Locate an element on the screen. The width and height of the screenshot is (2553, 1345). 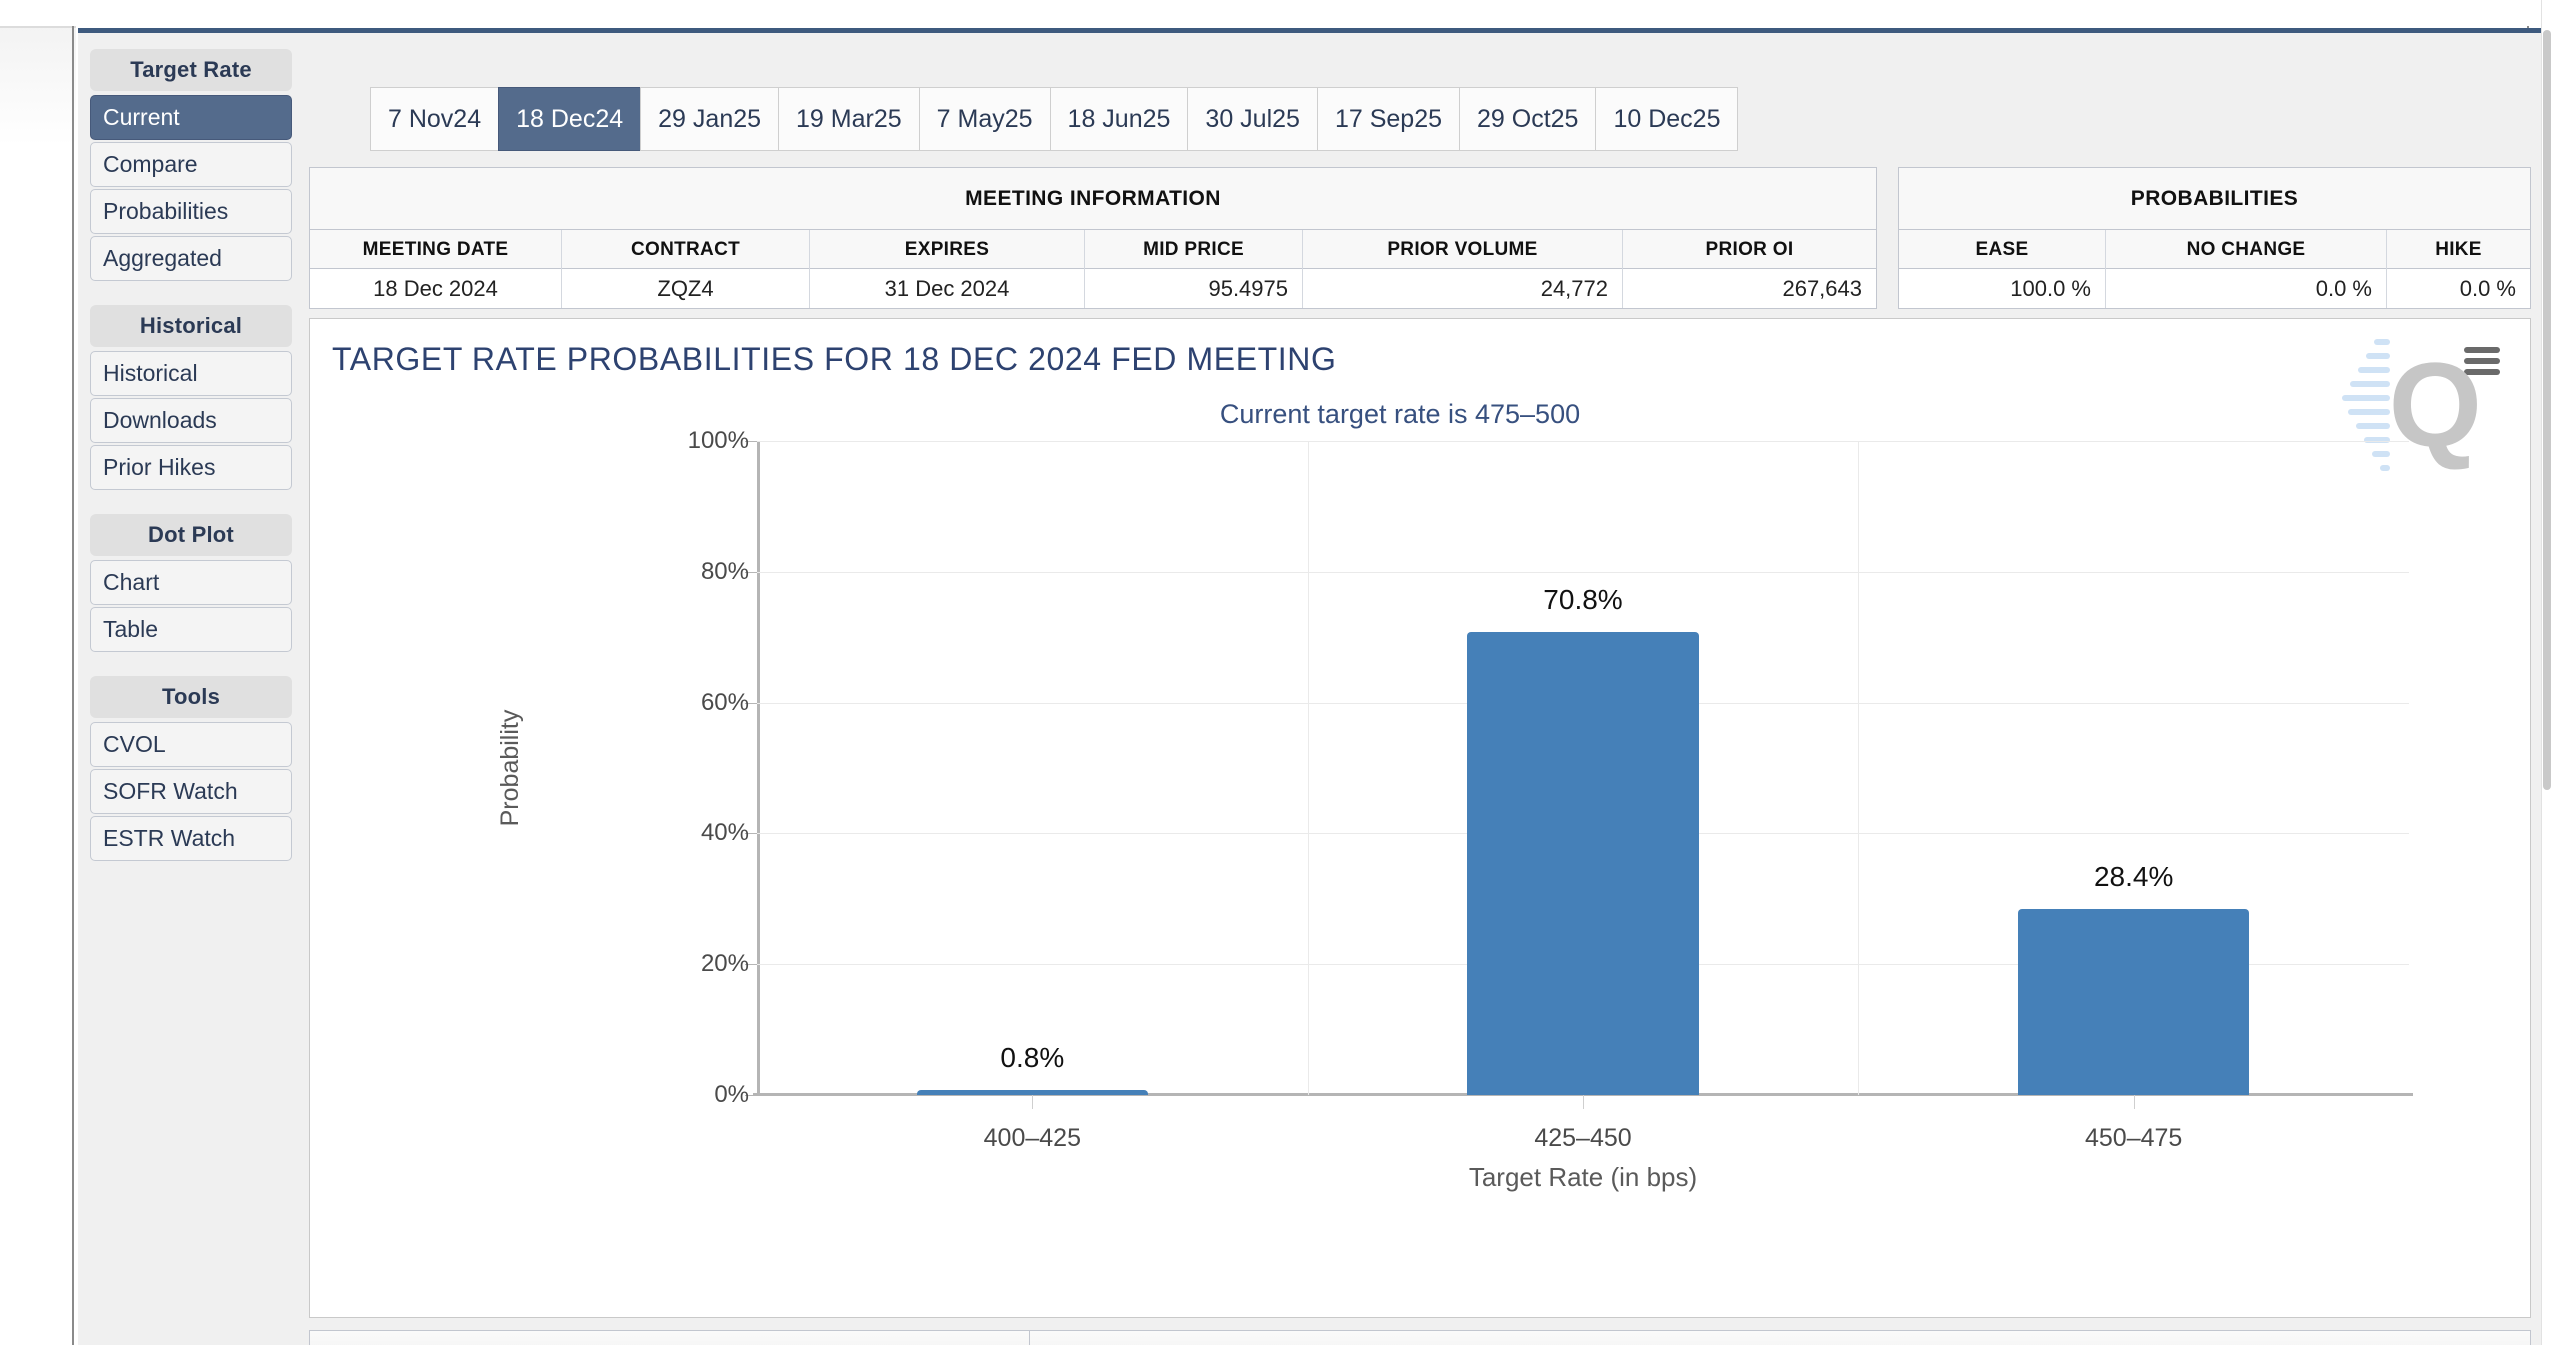
table-column: PRIOR OI 267,643 is located at coordinates (1749, 269).